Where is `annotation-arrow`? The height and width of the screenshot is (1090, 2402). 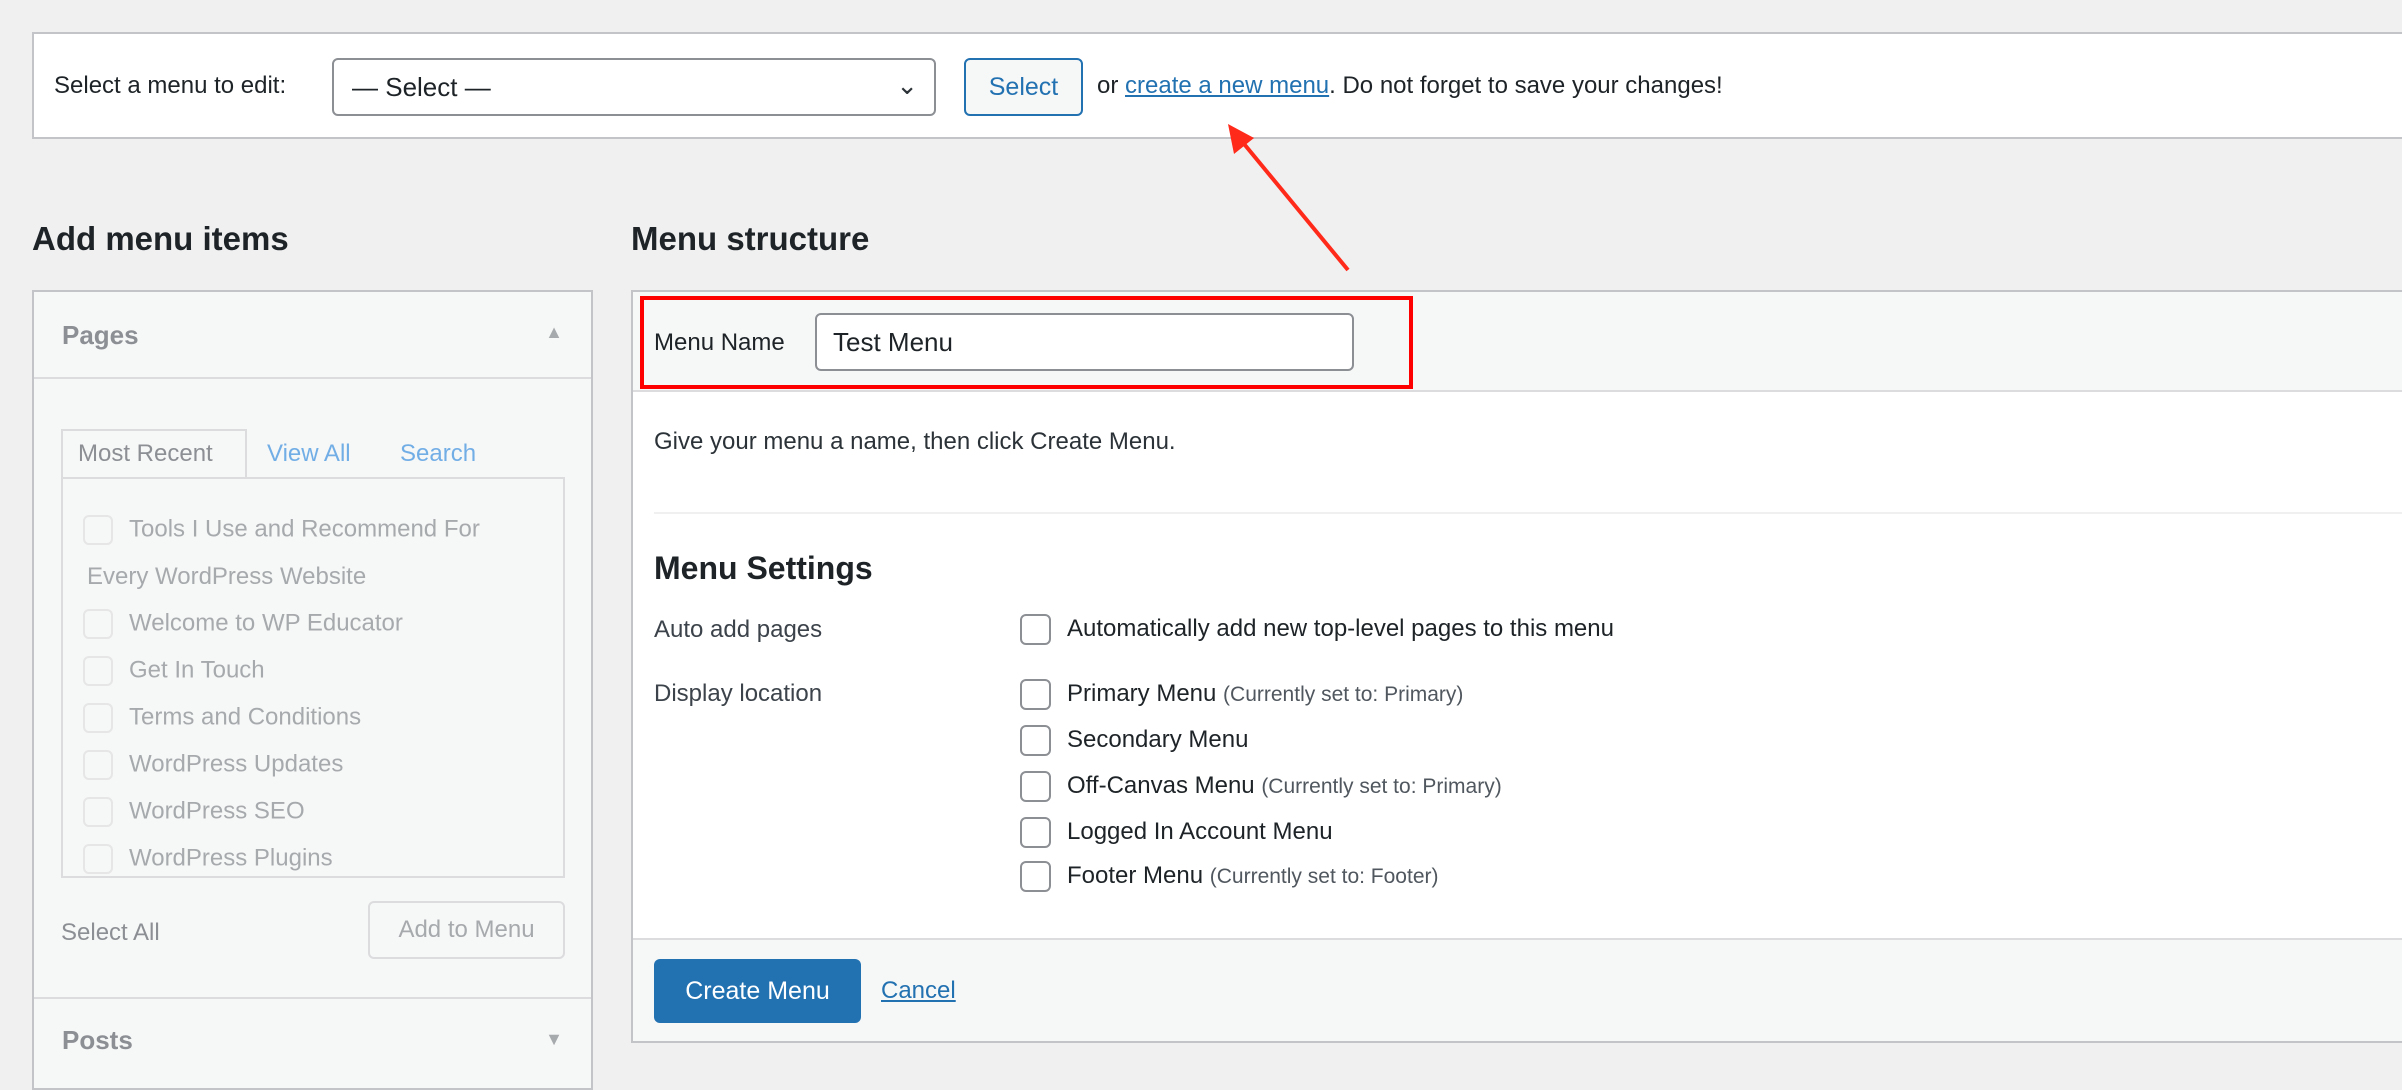 annotation-arrow is located at coordinates (1289, 198).